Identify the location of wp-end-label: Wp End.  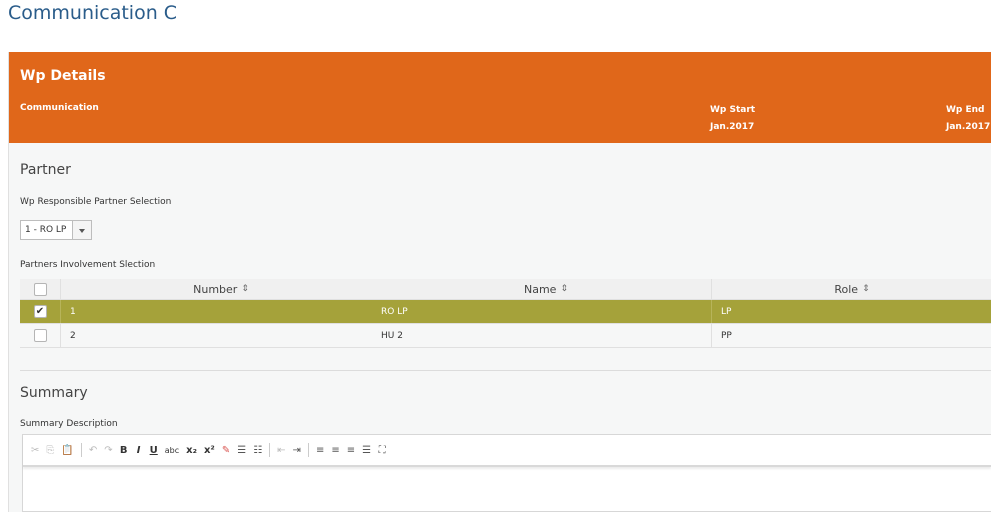
(965, 110).